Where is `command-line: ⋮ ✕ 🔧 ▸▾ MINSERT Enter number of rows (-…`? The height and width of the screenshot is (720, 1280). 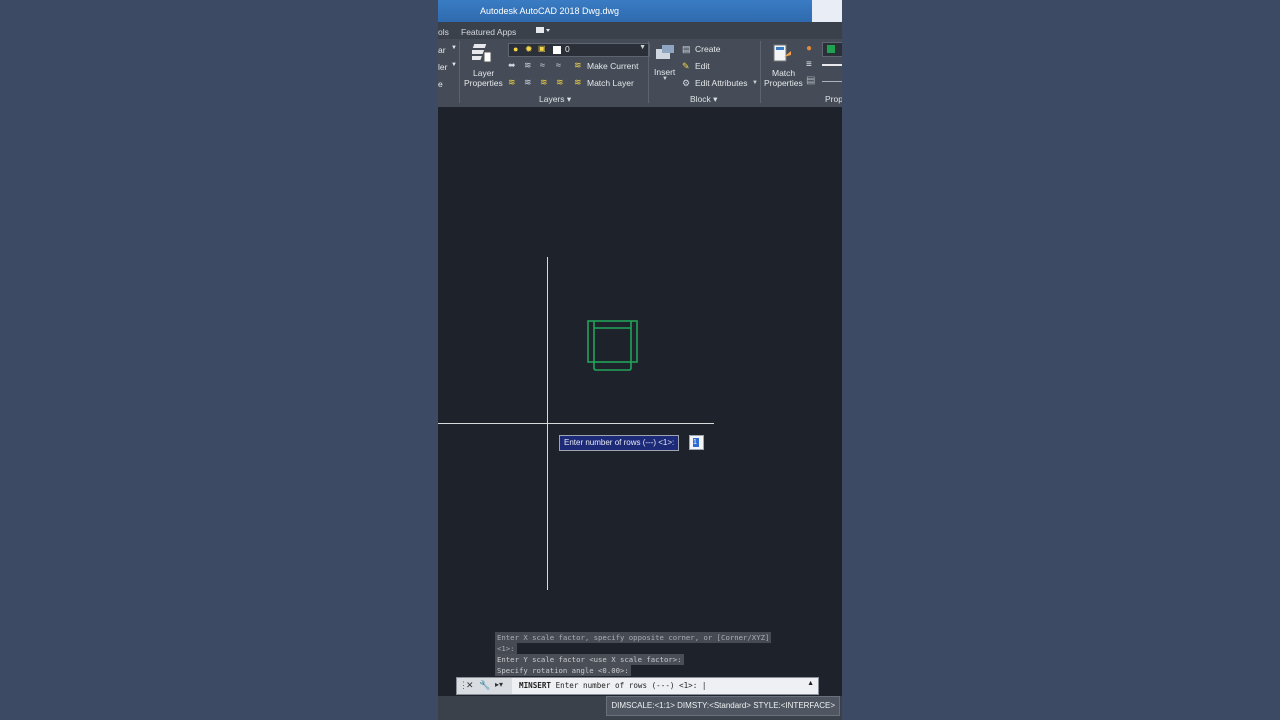
command-line: ⋮ ✕ 🔧 ▸▾ MINSERT Enter number of rows (-… is located at coordinates (637, 686).